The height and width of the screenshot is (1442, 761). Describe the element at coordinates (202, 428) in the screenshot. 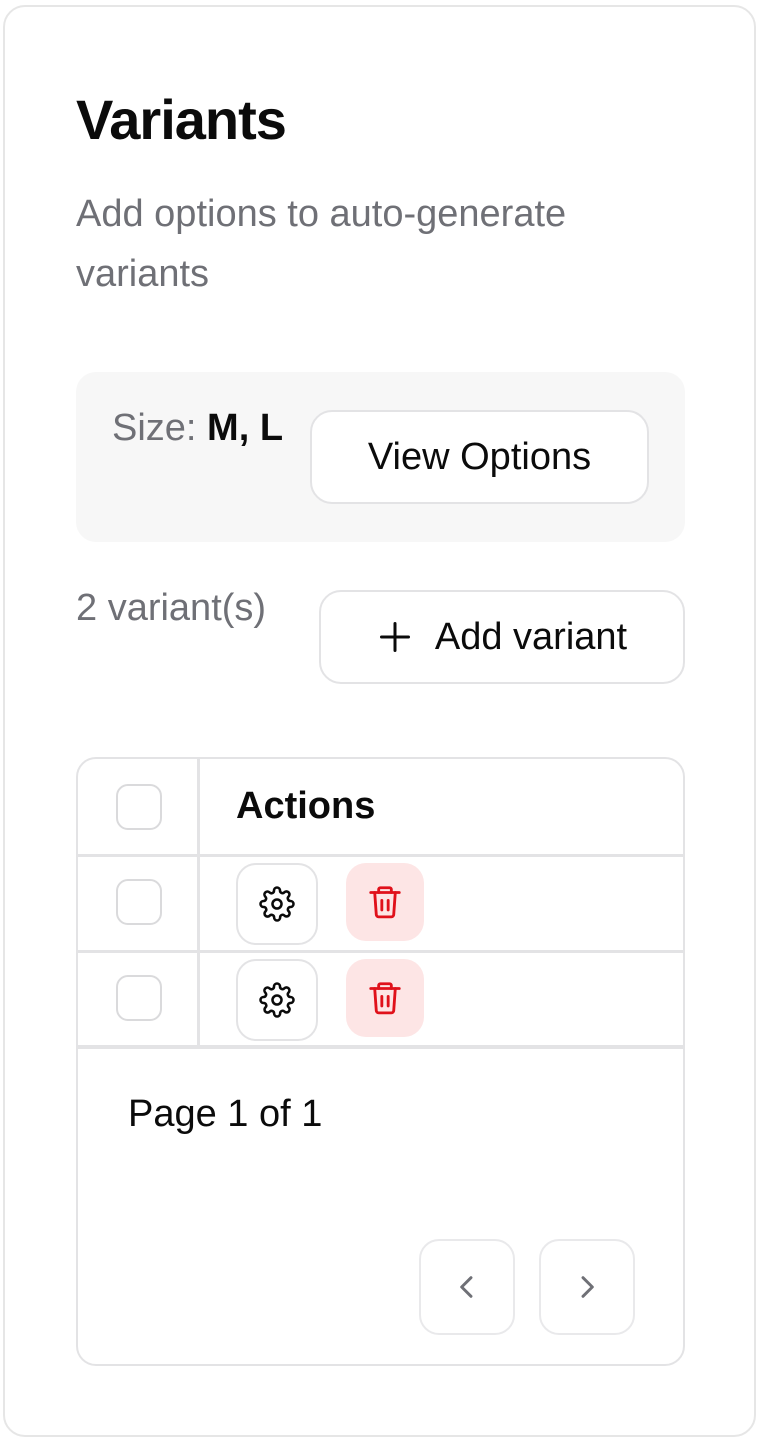

I see `option-summary: Size: M, L` at that location.